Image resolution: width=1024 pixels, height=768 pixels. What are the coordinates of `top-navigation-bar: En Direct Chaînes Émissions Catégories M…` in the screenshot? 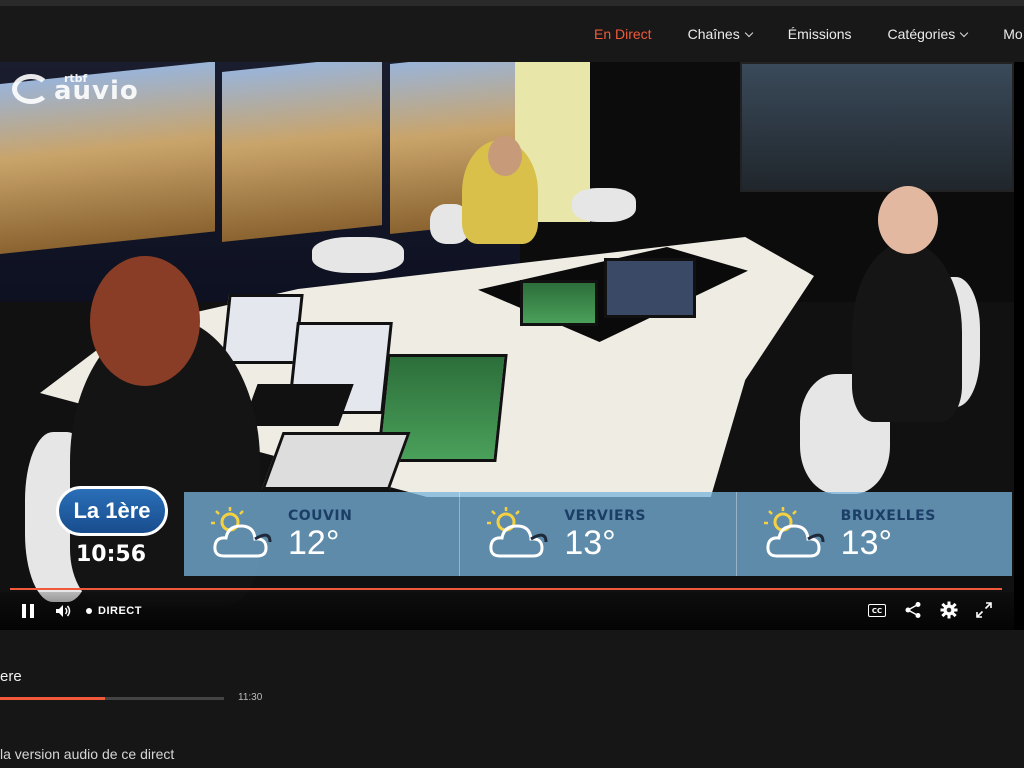 It's located at (512, 31).